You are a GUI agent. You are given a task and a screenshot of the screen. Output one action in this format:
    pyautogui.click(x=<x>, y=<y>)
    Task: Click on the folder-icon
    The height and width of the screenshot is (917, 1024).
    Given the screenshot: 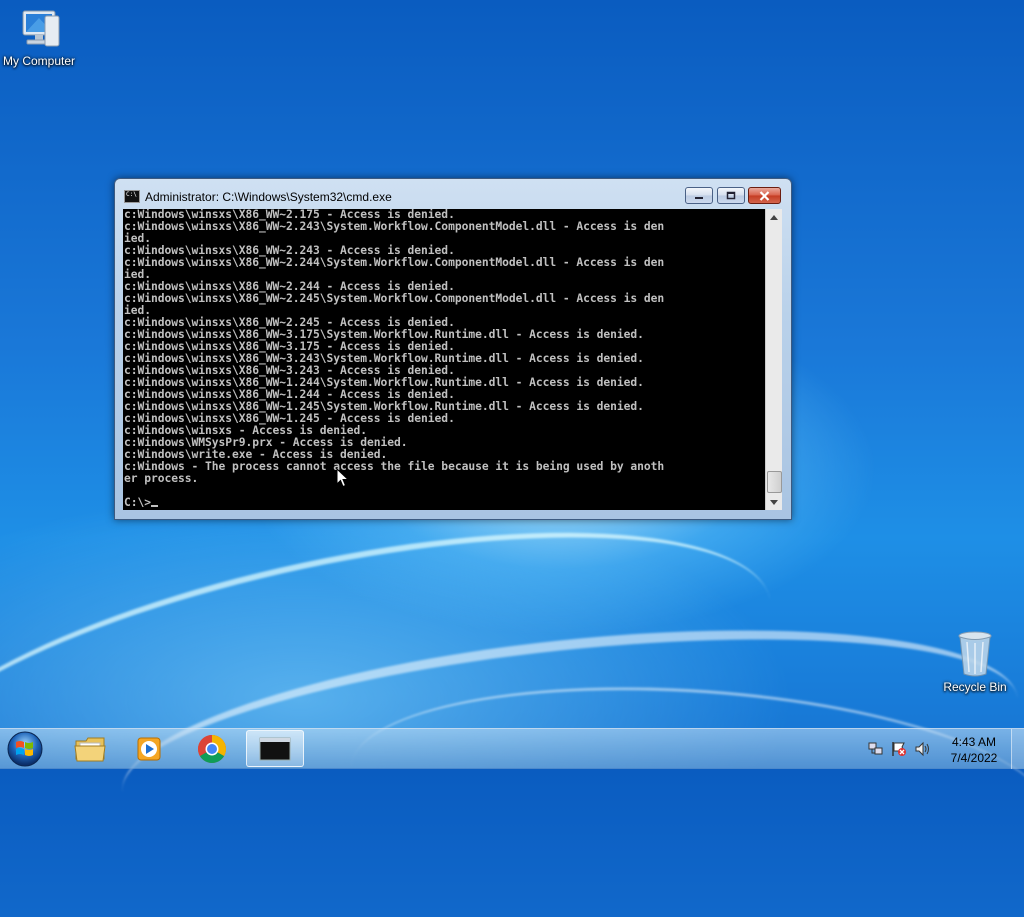 What is the action you would take?
    pyautogui.click(x=90, y=749)
    